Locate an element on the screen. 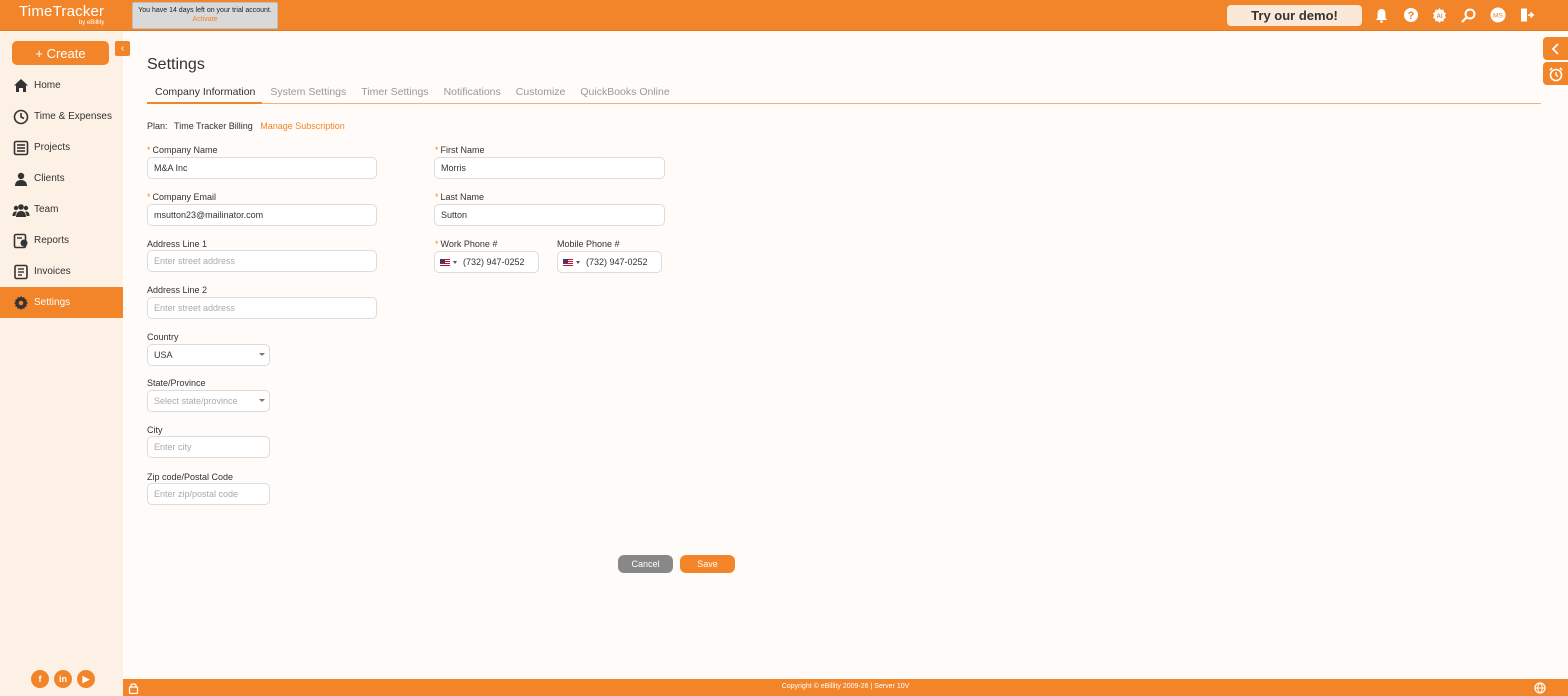 This screenshot has width=1568, height=696. search-icon is located at coordinates (1468, 15).